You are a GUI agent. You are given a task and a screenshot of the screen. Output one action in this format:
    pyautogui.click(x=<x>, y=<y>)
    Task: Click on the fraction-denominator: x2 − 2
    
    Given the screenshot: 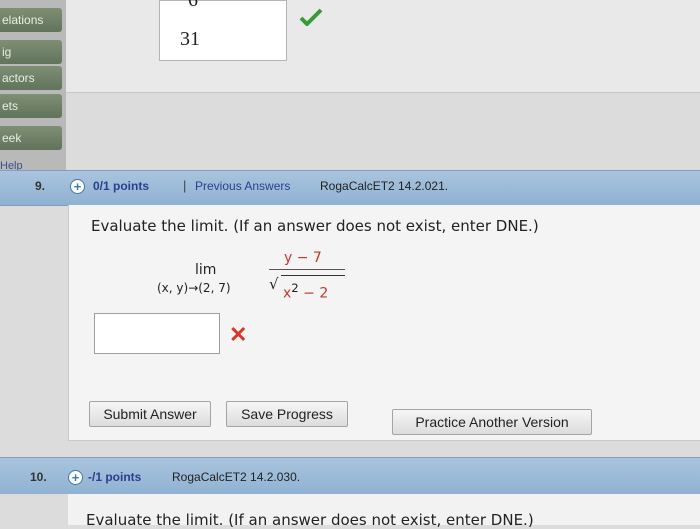 What is the action you would take?
    pyautogui.click(x=305, y=291)
    